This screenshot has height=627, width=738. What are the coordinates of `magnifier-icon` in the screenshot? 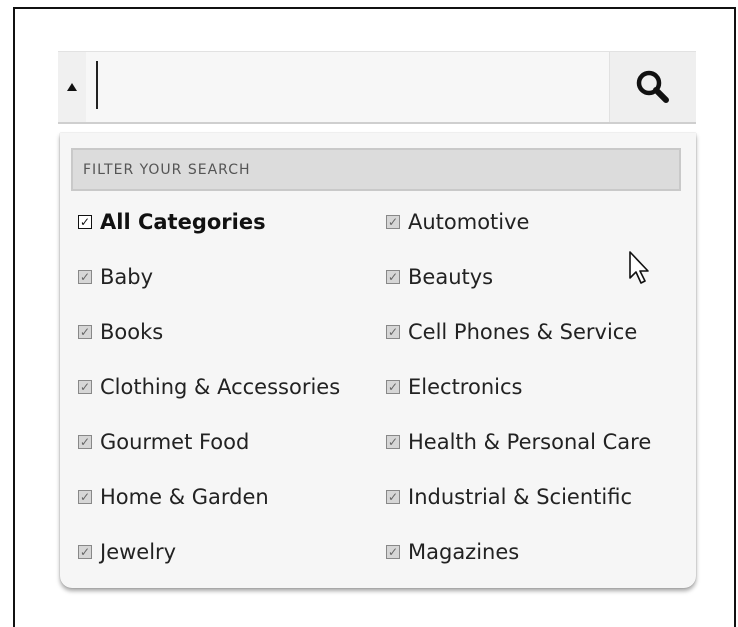 It's located at (652, 86).